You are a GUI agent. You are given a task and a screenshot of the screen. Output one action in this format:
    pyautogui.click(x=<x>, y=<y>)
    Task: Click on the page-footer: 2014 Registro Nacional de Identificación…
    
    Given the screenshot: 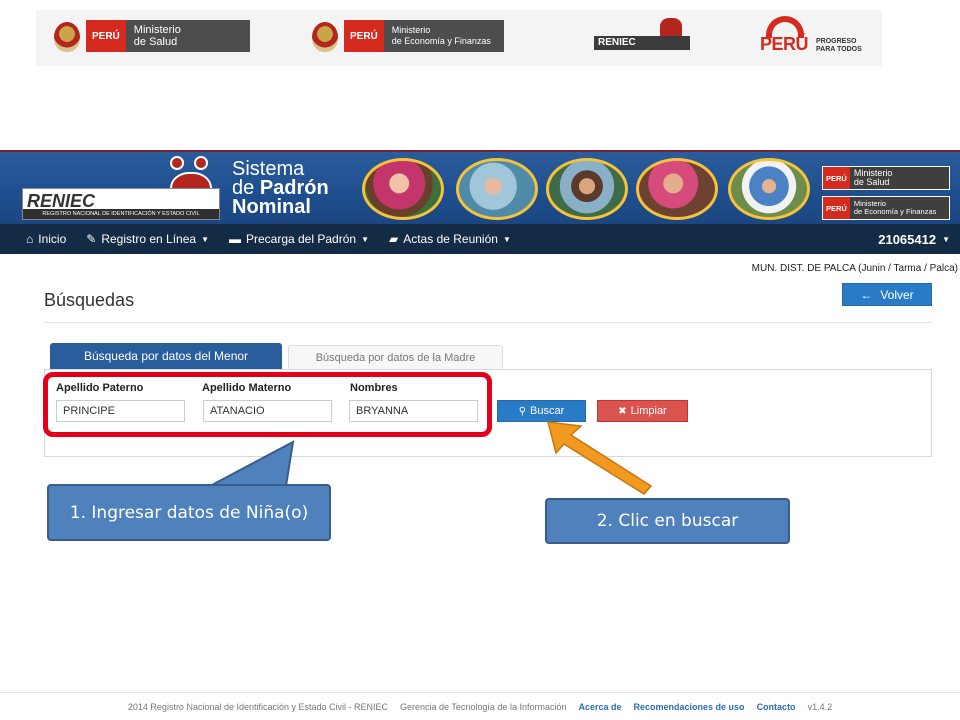 What is the action you would take?
    pyautogui.click(x=480, y=706)
    